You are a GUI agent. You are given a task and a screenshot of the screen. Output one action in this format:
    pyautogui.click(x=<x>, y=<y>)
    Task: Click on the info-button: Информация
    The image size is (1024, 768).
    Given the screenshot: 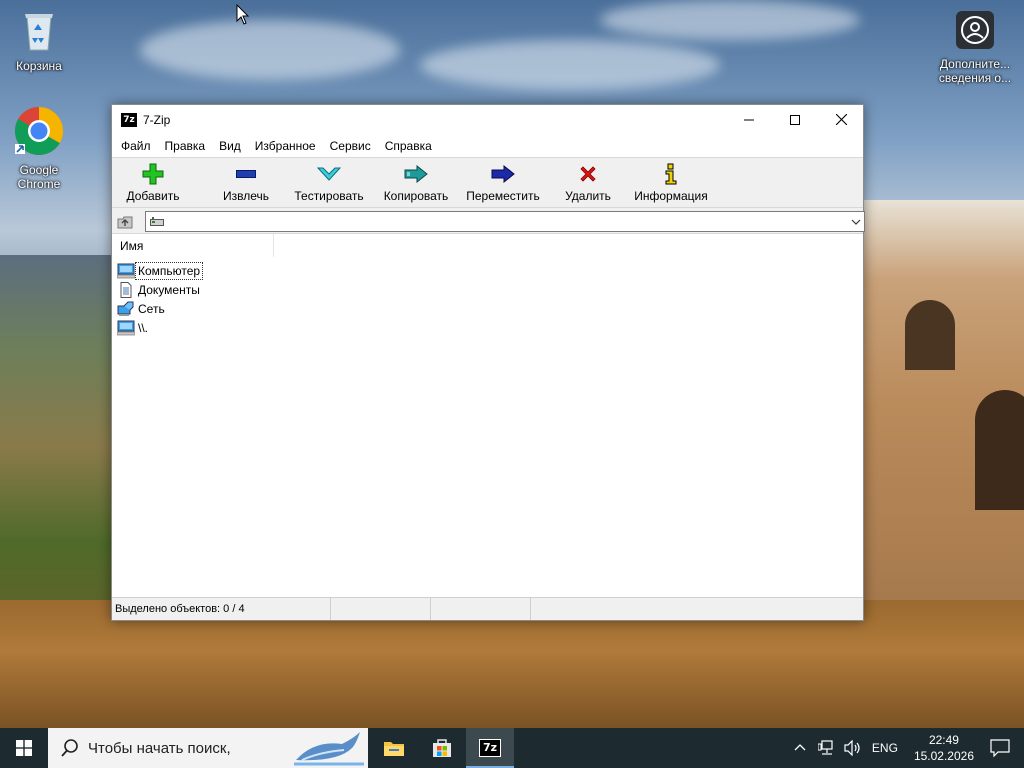 What is the action you would take?
    pyautogui.click(x=671, y=180)
    